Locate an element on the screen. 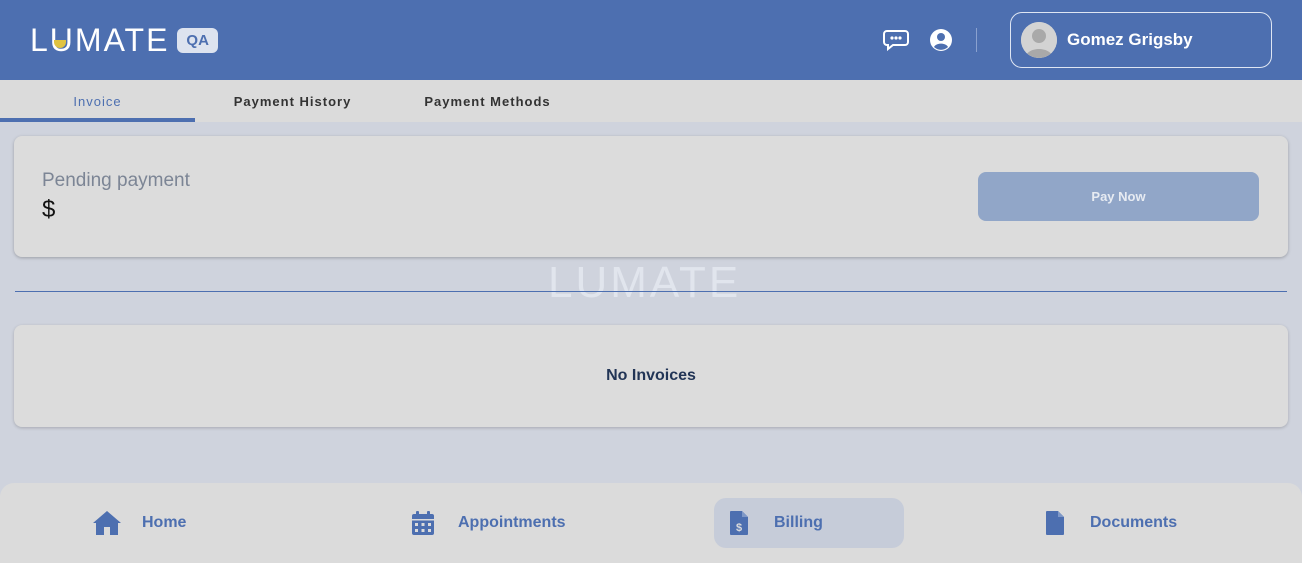 The image size is (1302, 563). nav-home: Home is located at coordinates (187, 523).